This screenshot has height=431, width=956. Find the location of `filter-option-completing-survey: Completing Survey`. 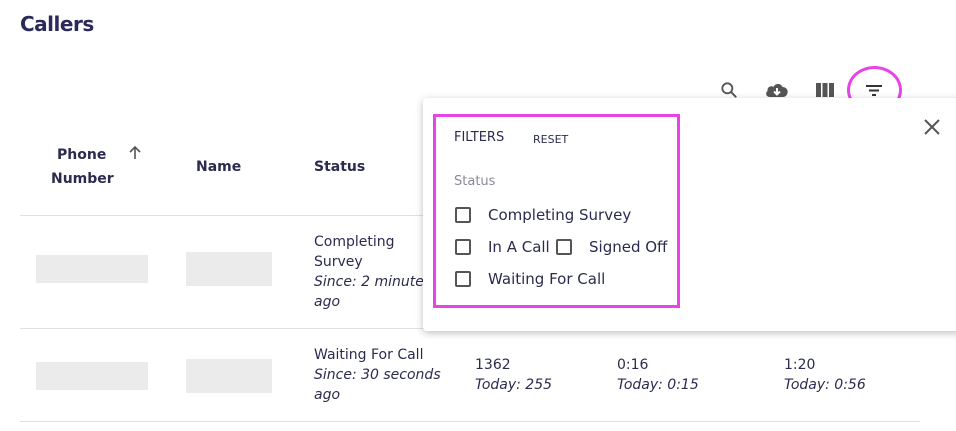

filter-option-completing-survey: Completing Survey is located at coordinates (543, 215).